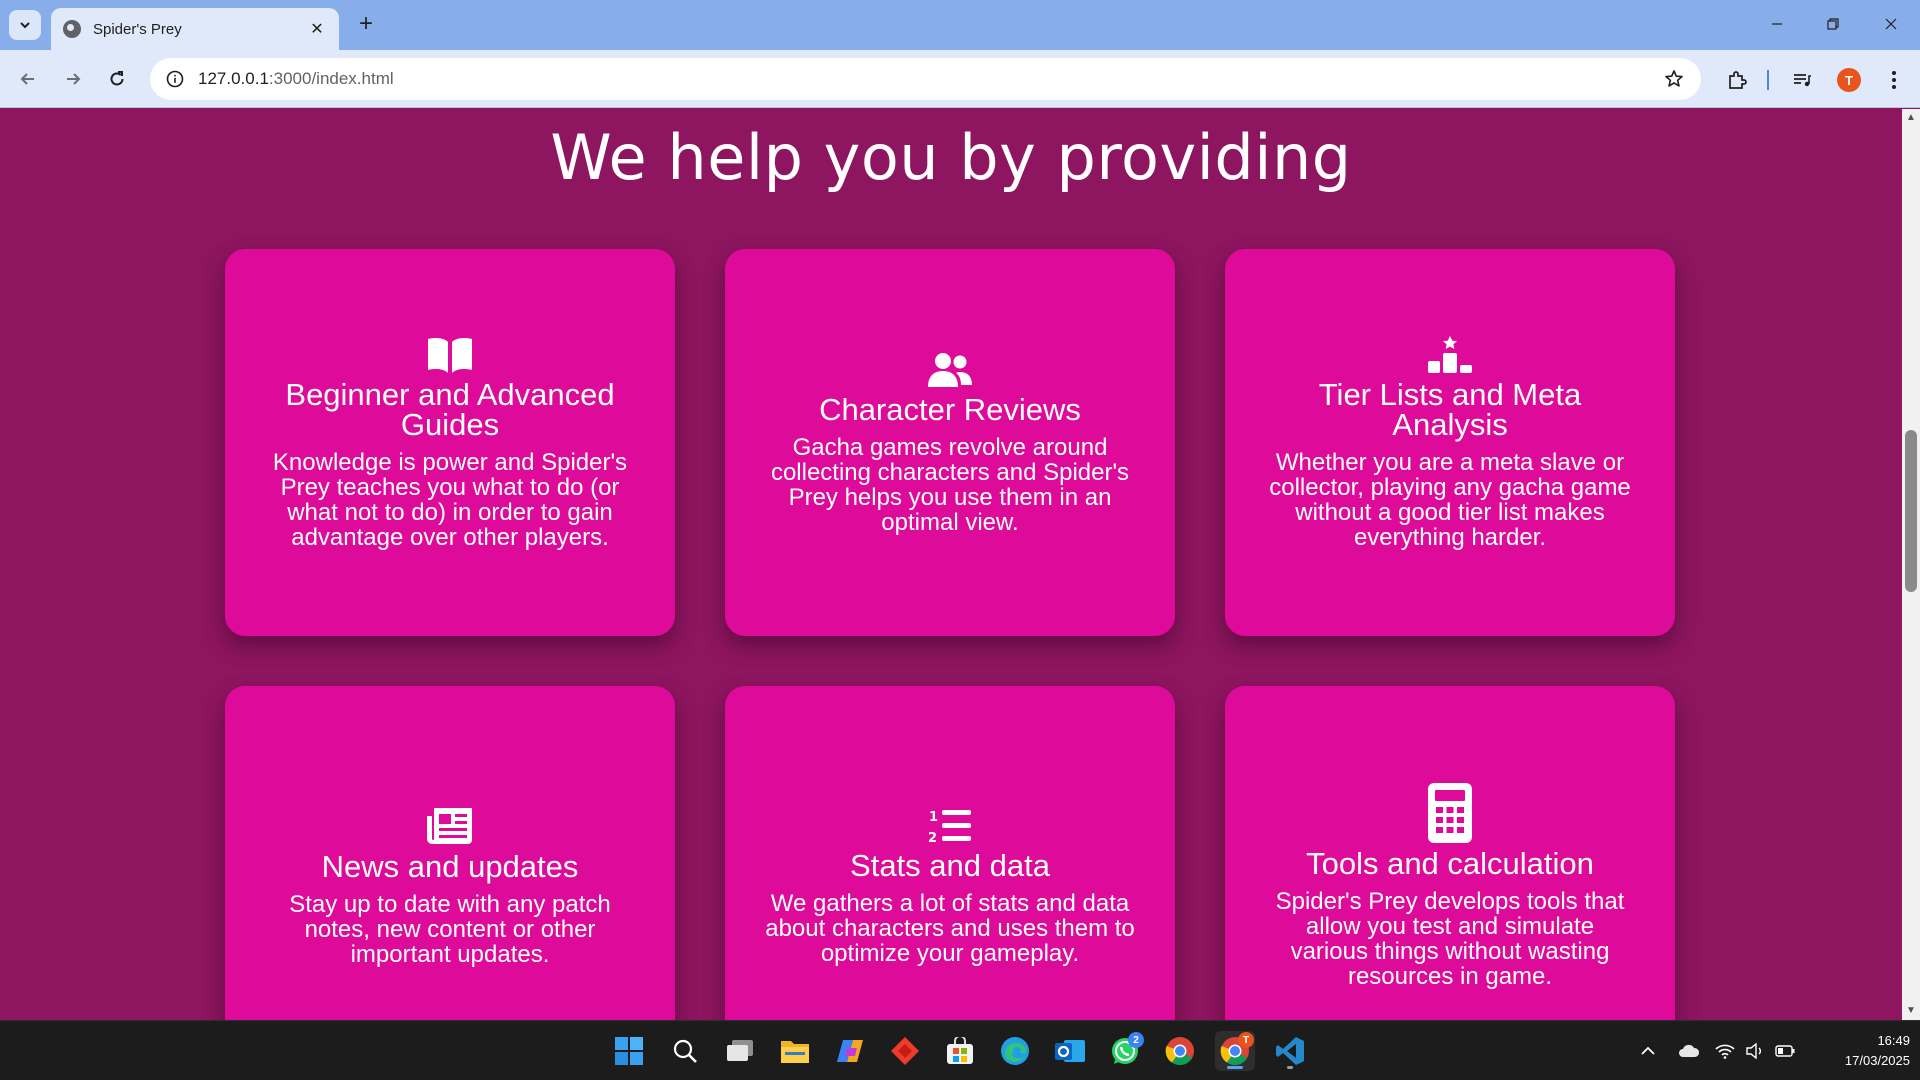 The width and height of the screenshot is (1920, 1080). Describe the element at coordinates (1911, 511) in the screenshot. I see `scrollbar-thumb` at that location.